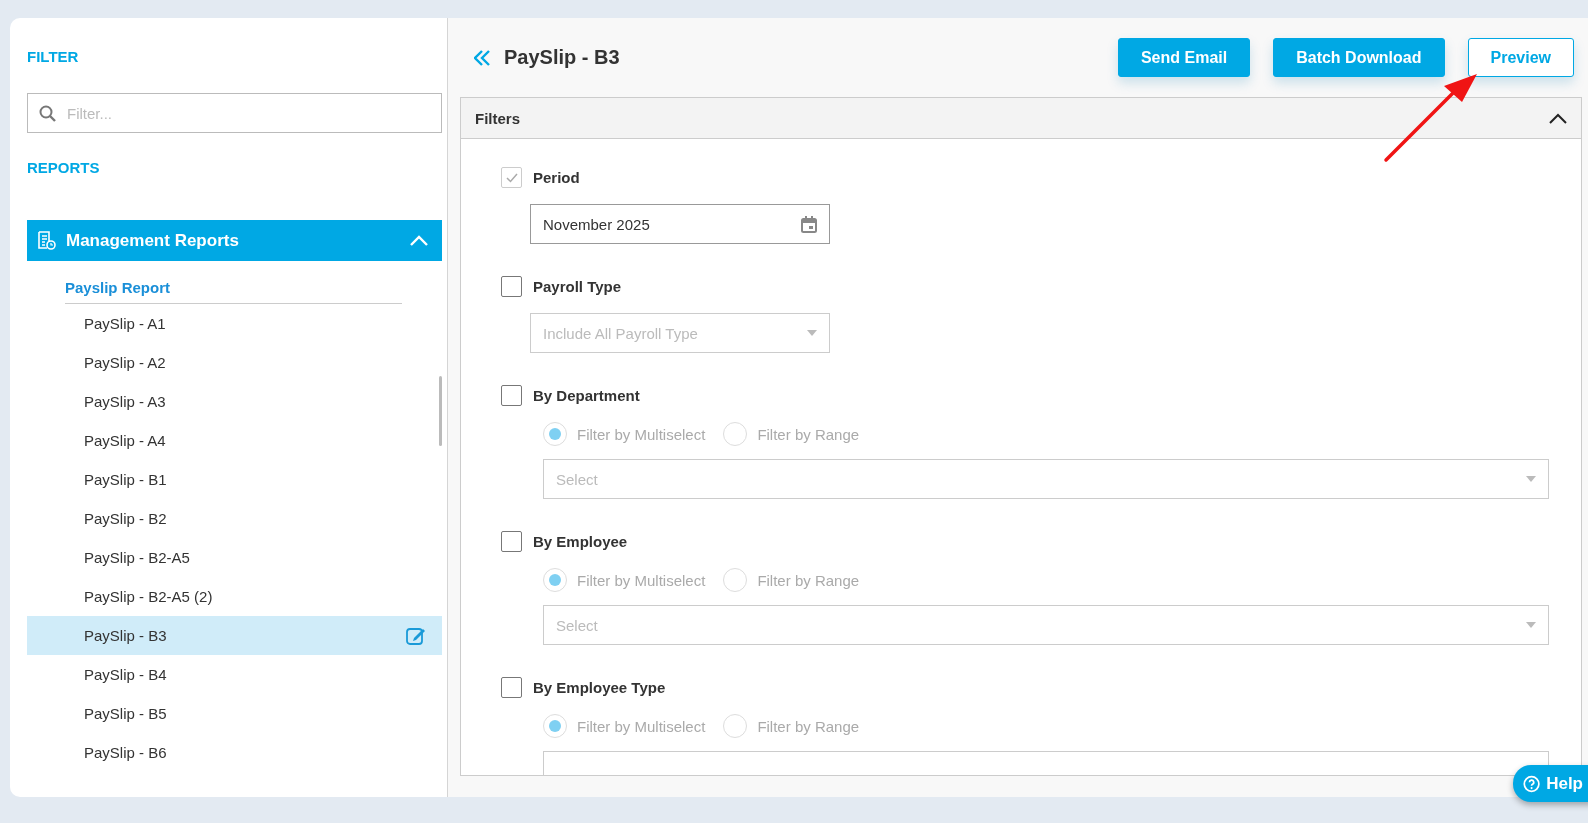  Describe the element at coordinates (118, 287) in the screenshot. I see `section-label: Payslip Report` at that location.